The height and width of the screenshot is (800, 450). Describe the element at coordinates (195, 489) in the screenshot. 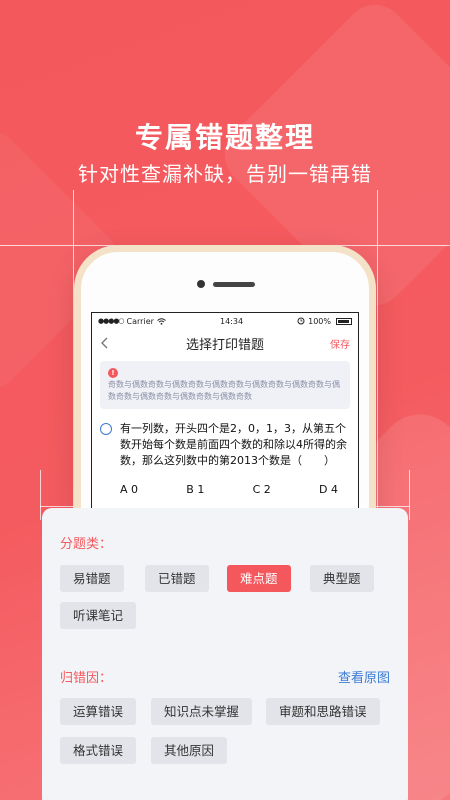

I see `option-b: B 1` at that location.